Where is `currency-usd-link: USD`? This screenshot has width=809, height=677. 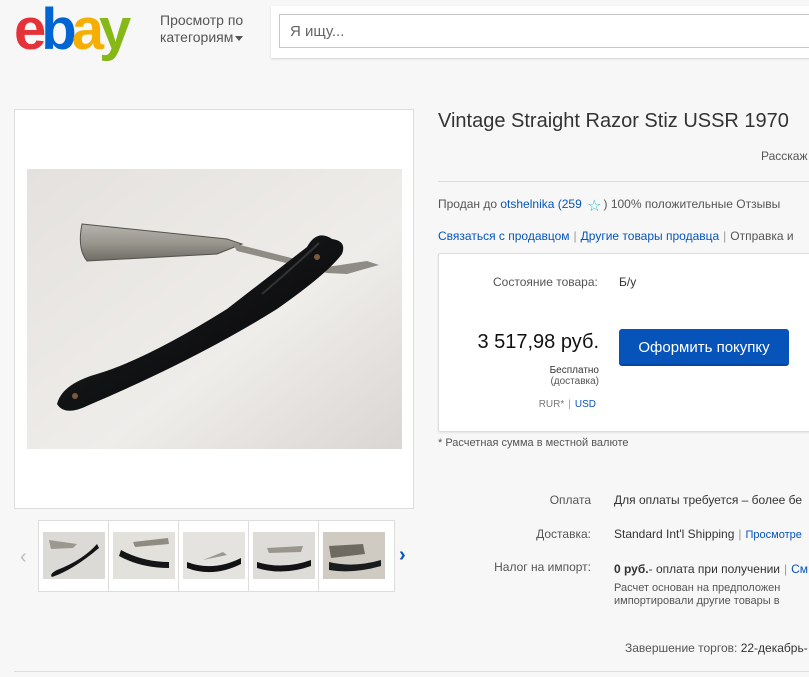
currency-usd-link: USD is located at coordinates (585, 404).